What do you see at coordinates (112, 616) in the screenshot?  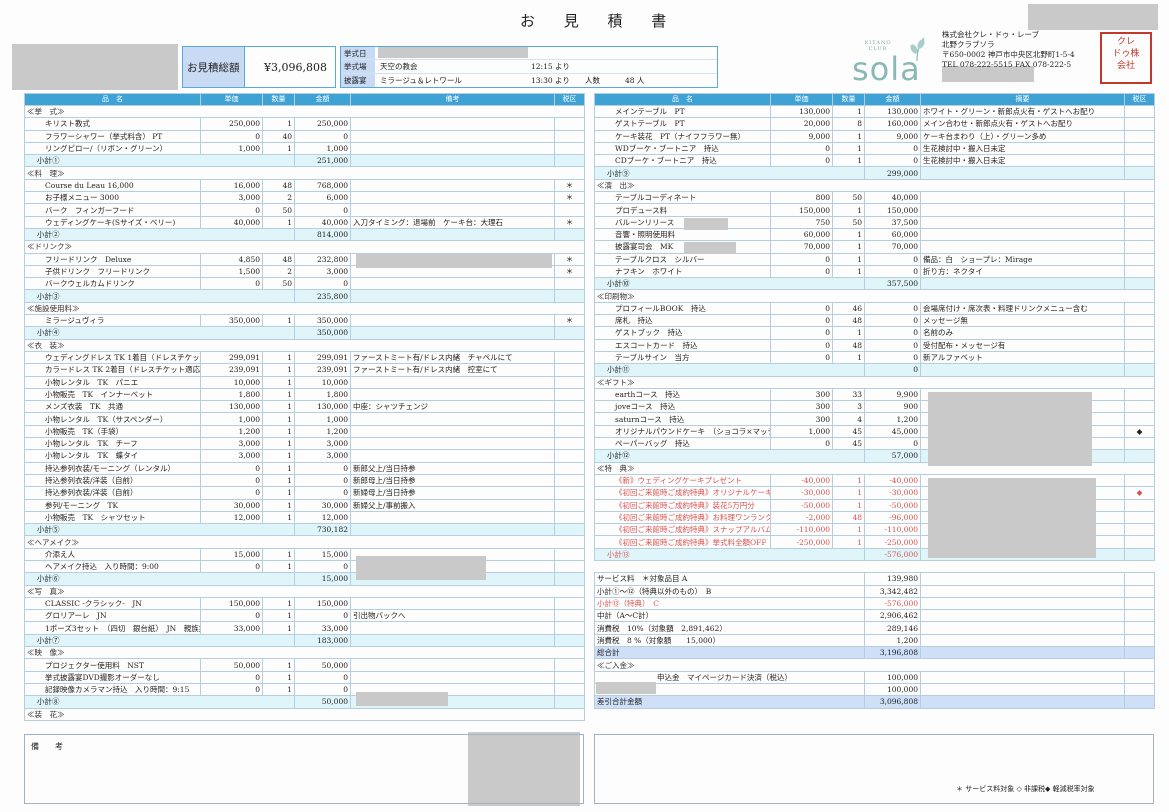 I see `item-name: グロリアーレ JN` at bounding box center [112, 616].